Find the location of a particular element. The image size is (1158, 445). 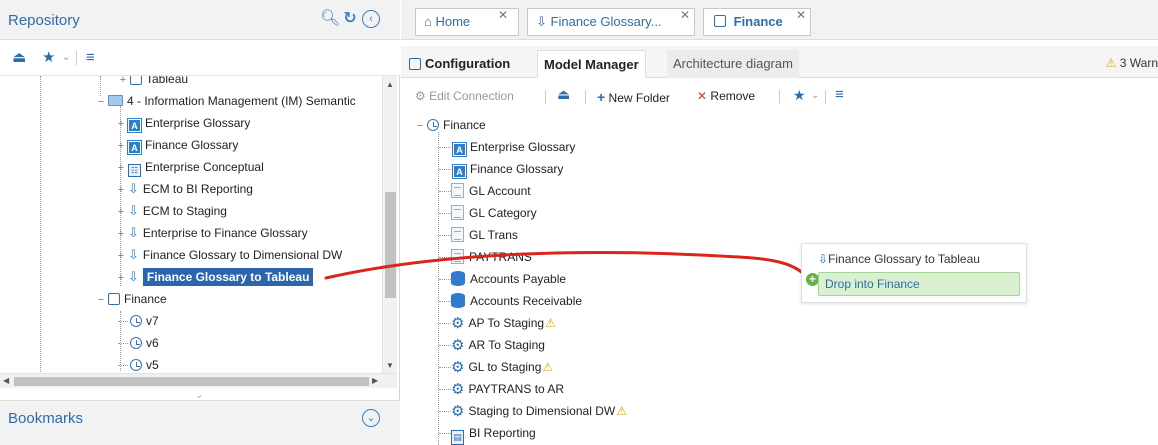

tree-item: ⚙ AR To Staging is located at coordinates (492, 345).